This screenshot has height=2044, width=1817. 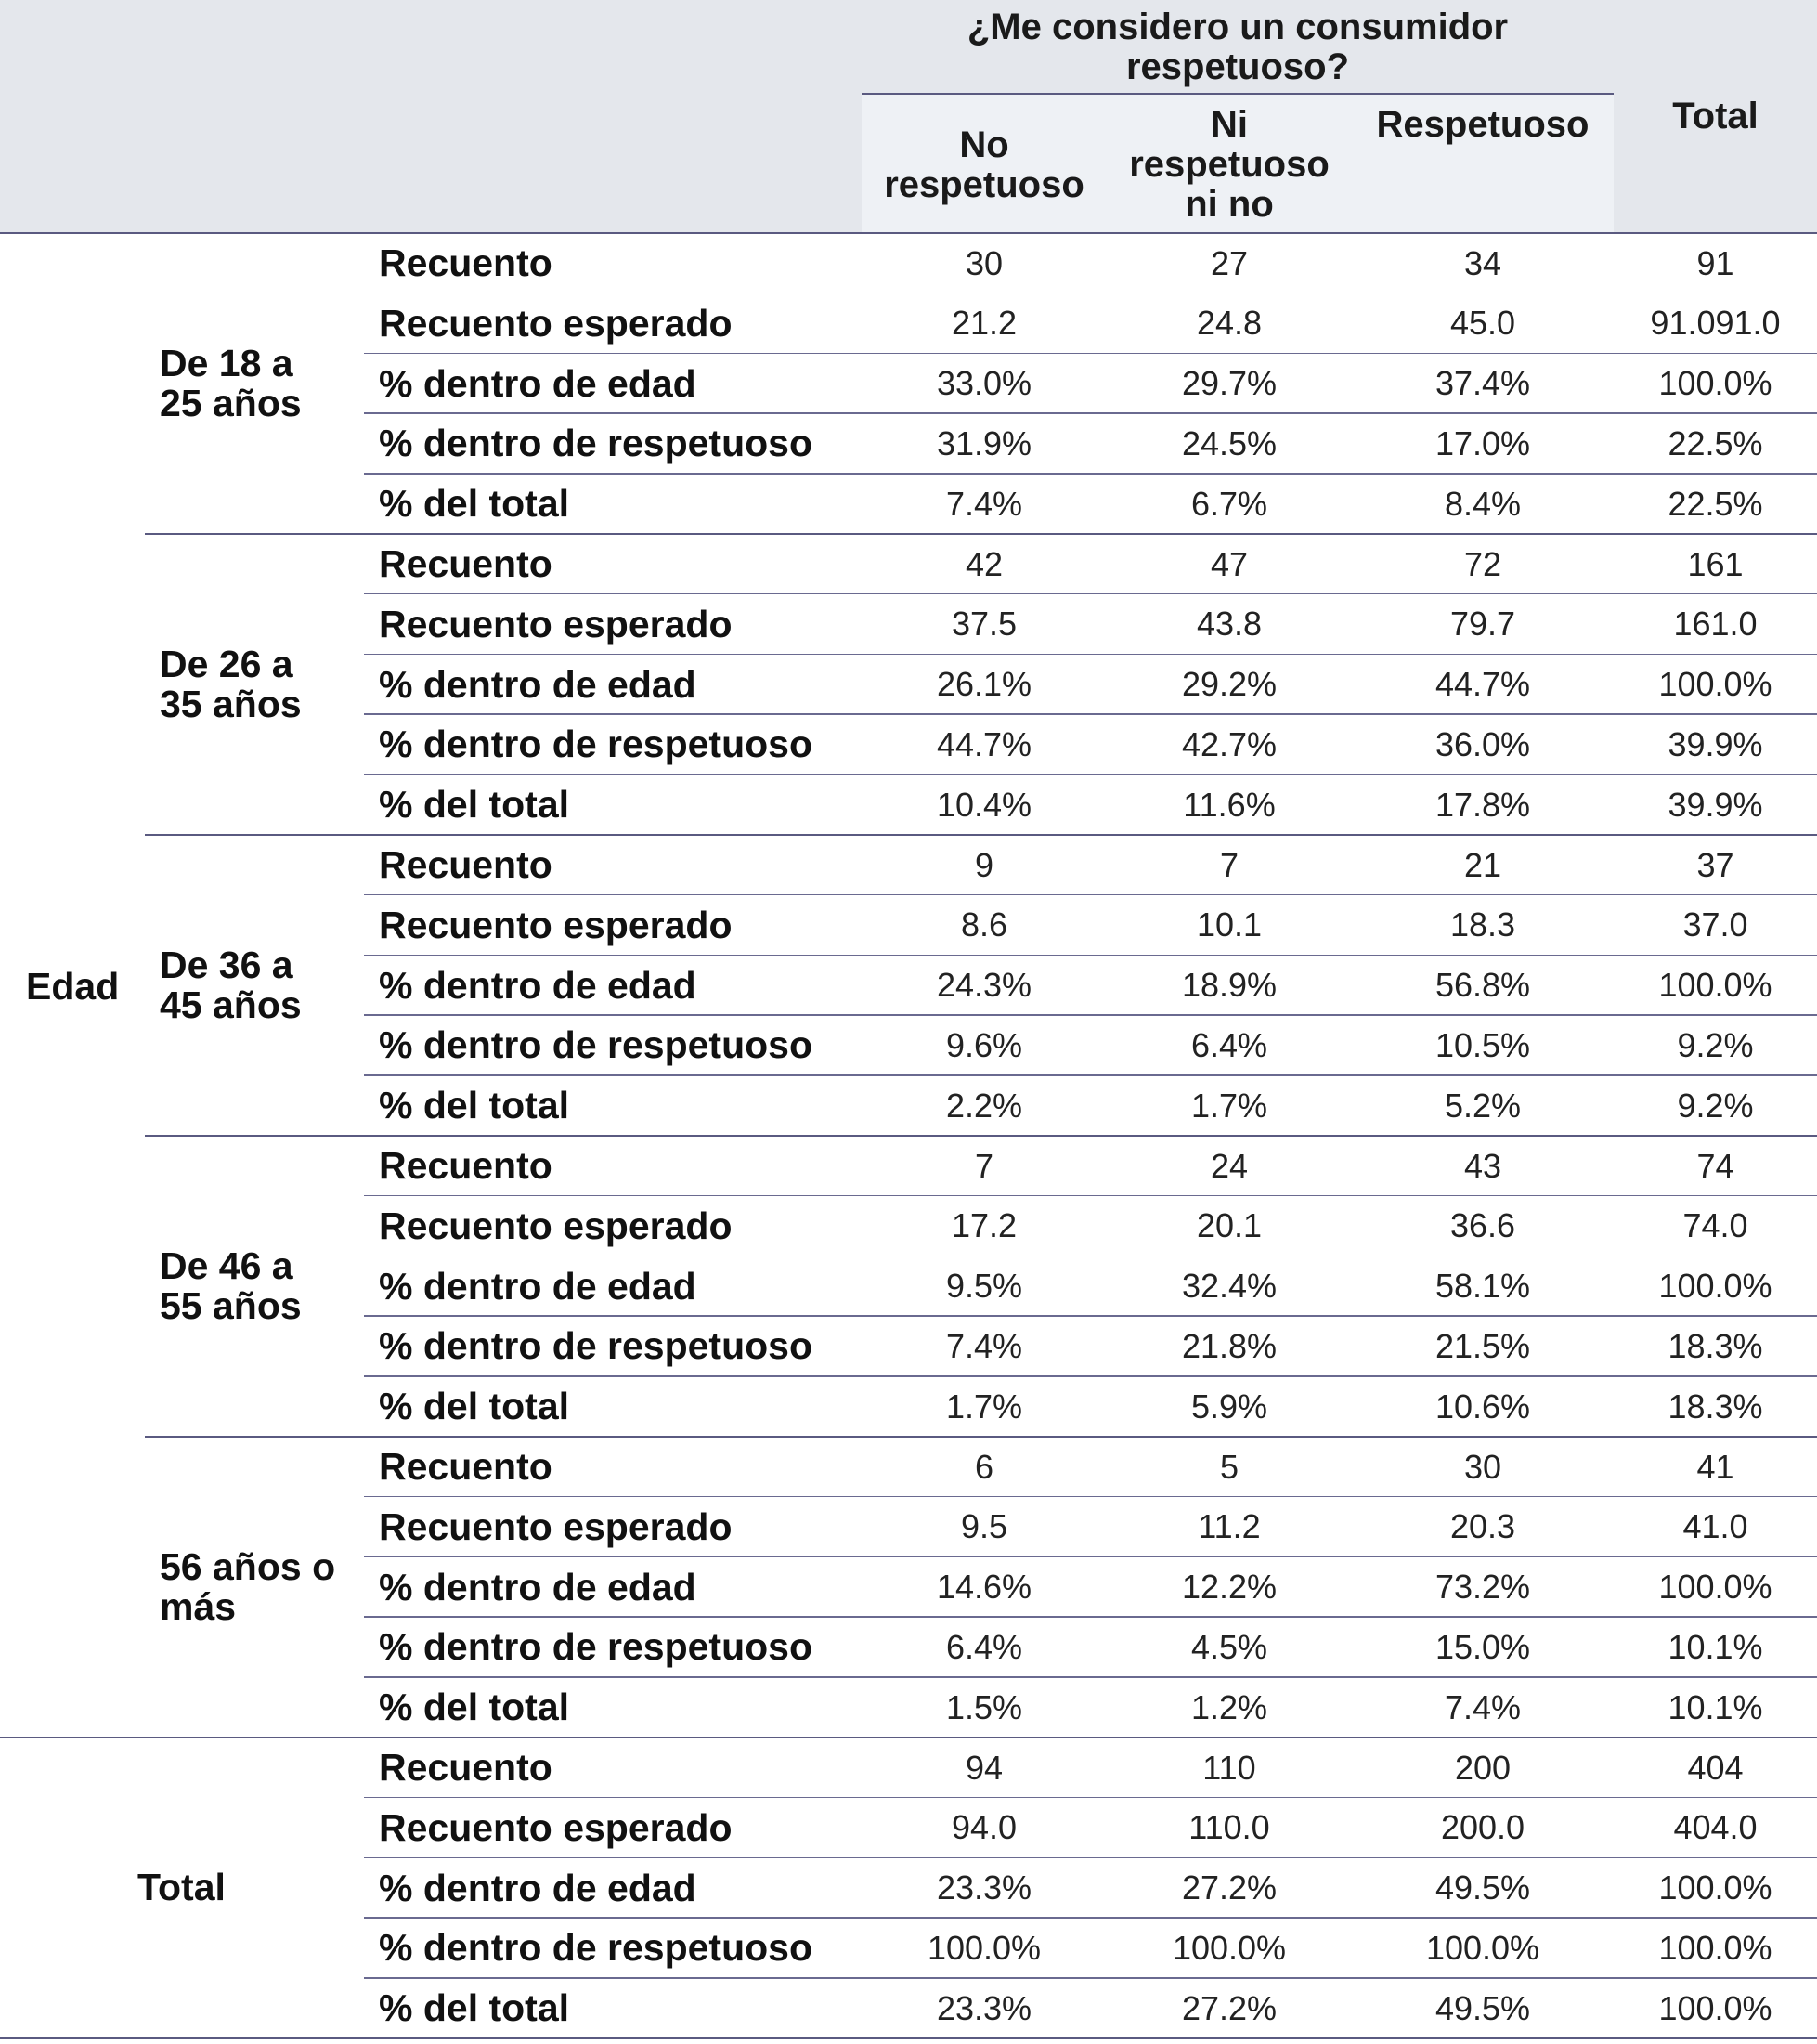 I want to click on age-group-label: De 18 a 25 años, so click(x=231, y=383).